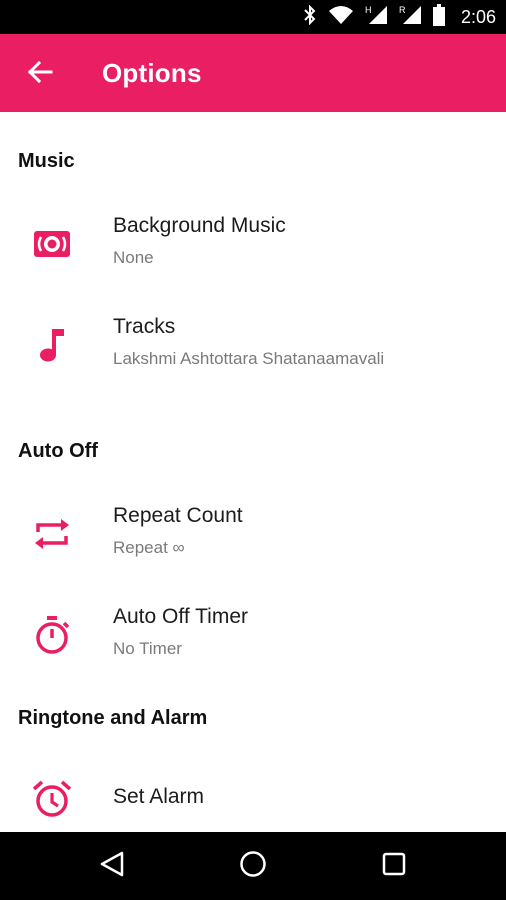 This screenshot has width=506, height=900. What do you see at coordinates (253, 635) in the screenshot?
I see `auto-off-timer-item: Auto Off Timer No Timer` at bounding box center [253, 635].